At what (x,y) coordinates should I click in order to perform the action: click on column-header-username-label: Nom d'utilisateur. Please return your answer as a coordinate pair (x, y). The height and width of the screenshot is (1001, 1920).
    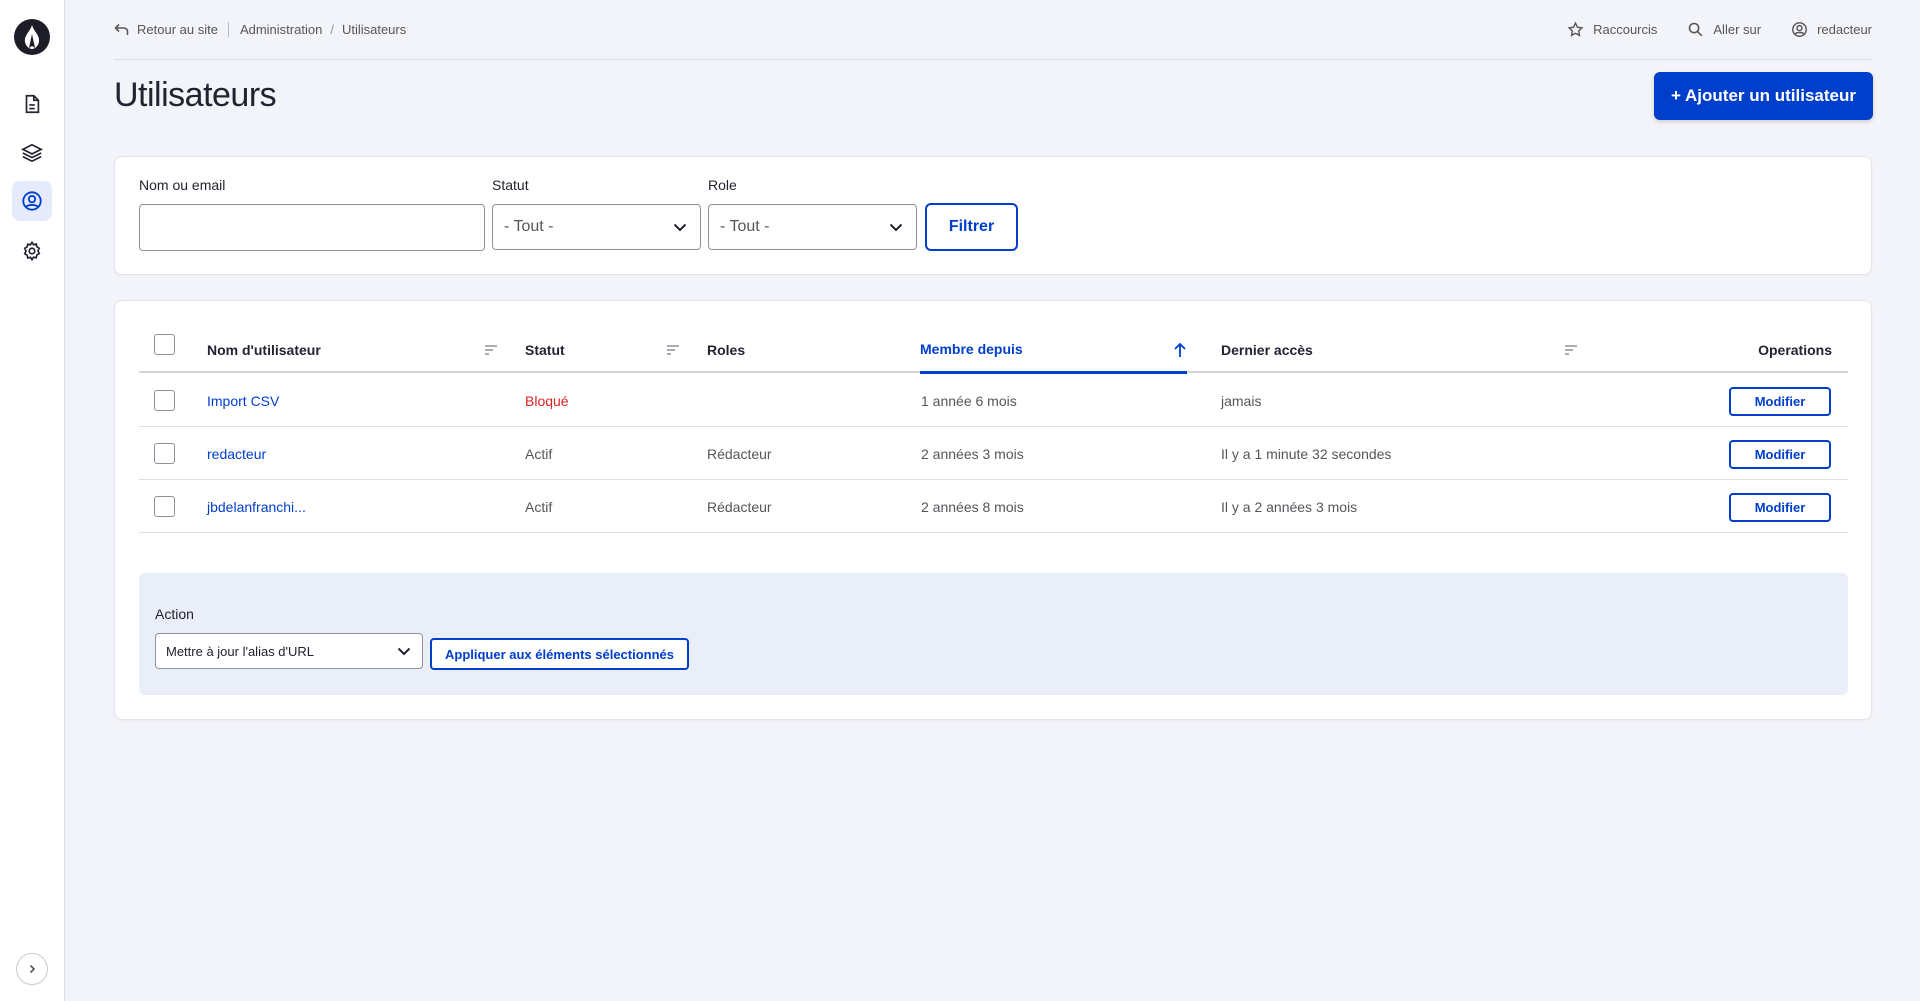
    Looking at the image, I should click on (264, 350).